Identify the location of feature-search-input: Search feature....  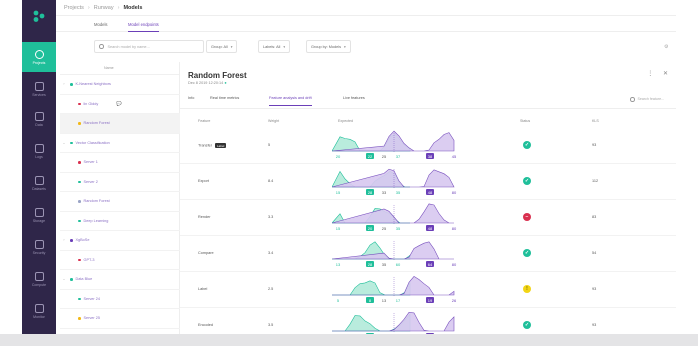
(647, 99).